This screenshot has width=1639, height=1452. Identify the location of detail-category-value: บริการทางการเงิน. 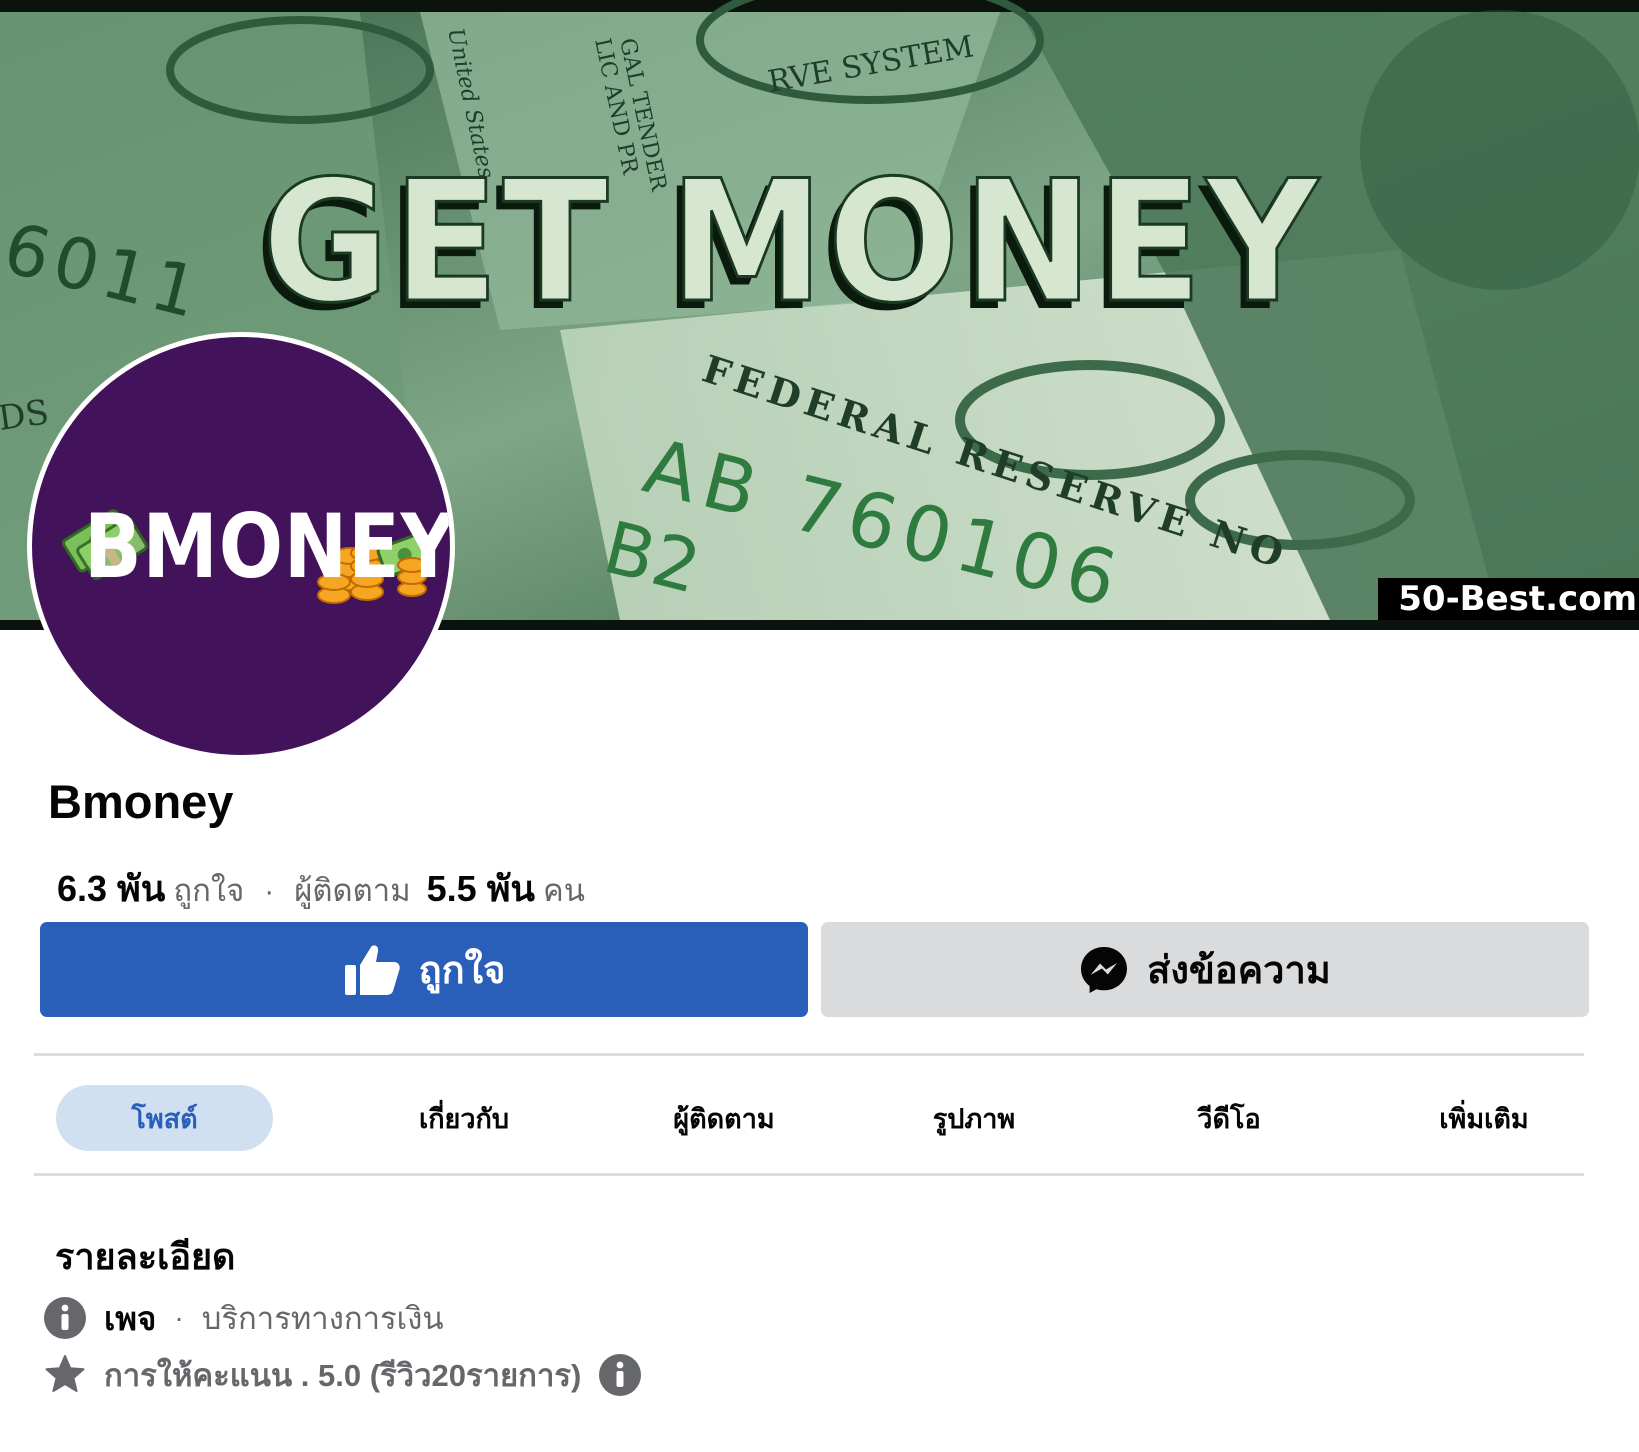
(322, 1318).